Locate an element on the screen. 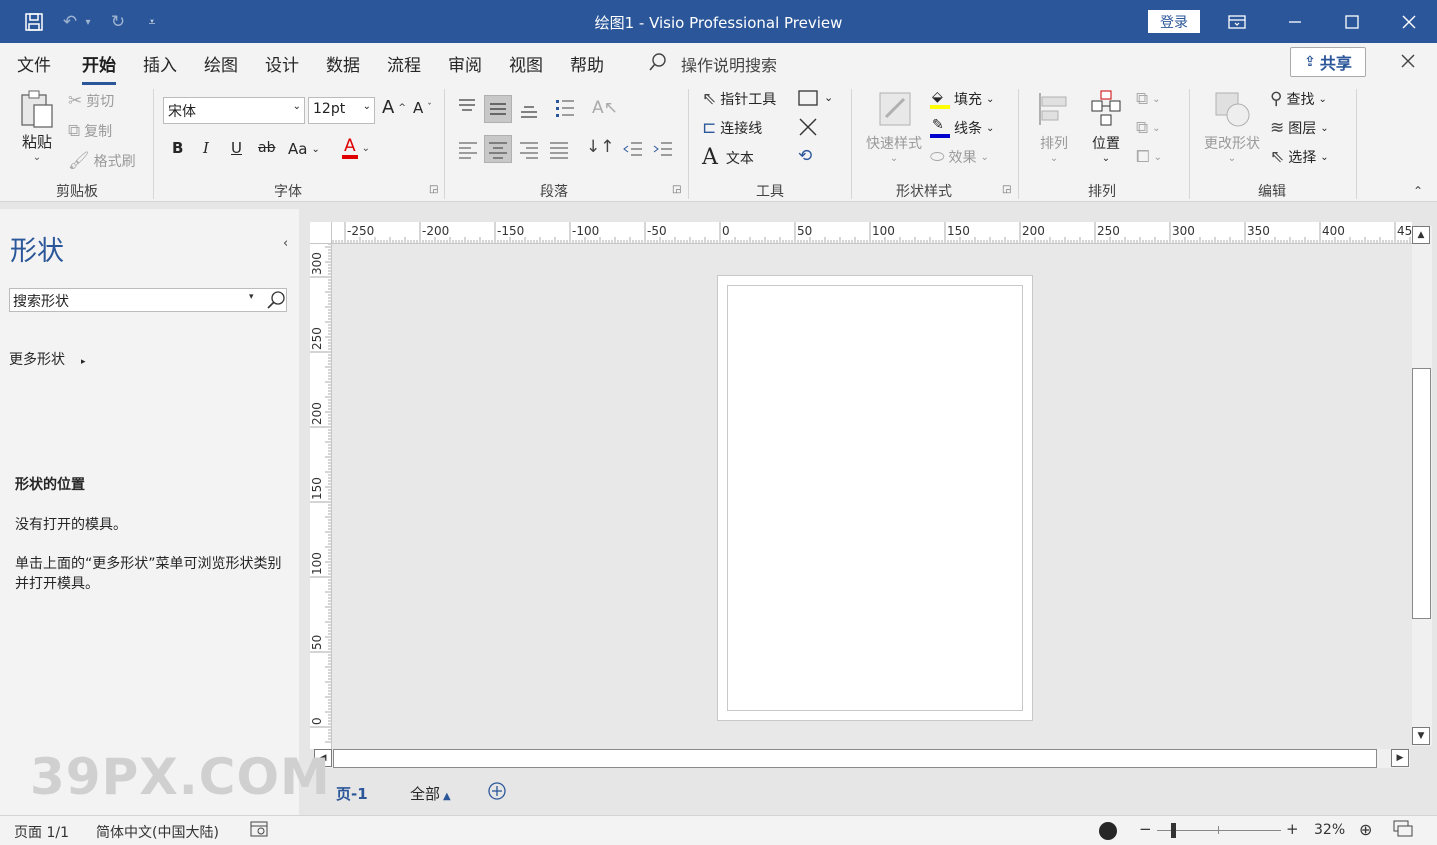  find-button: ⚲ 查找 ⌄ is located at coordinates (1298, 99).